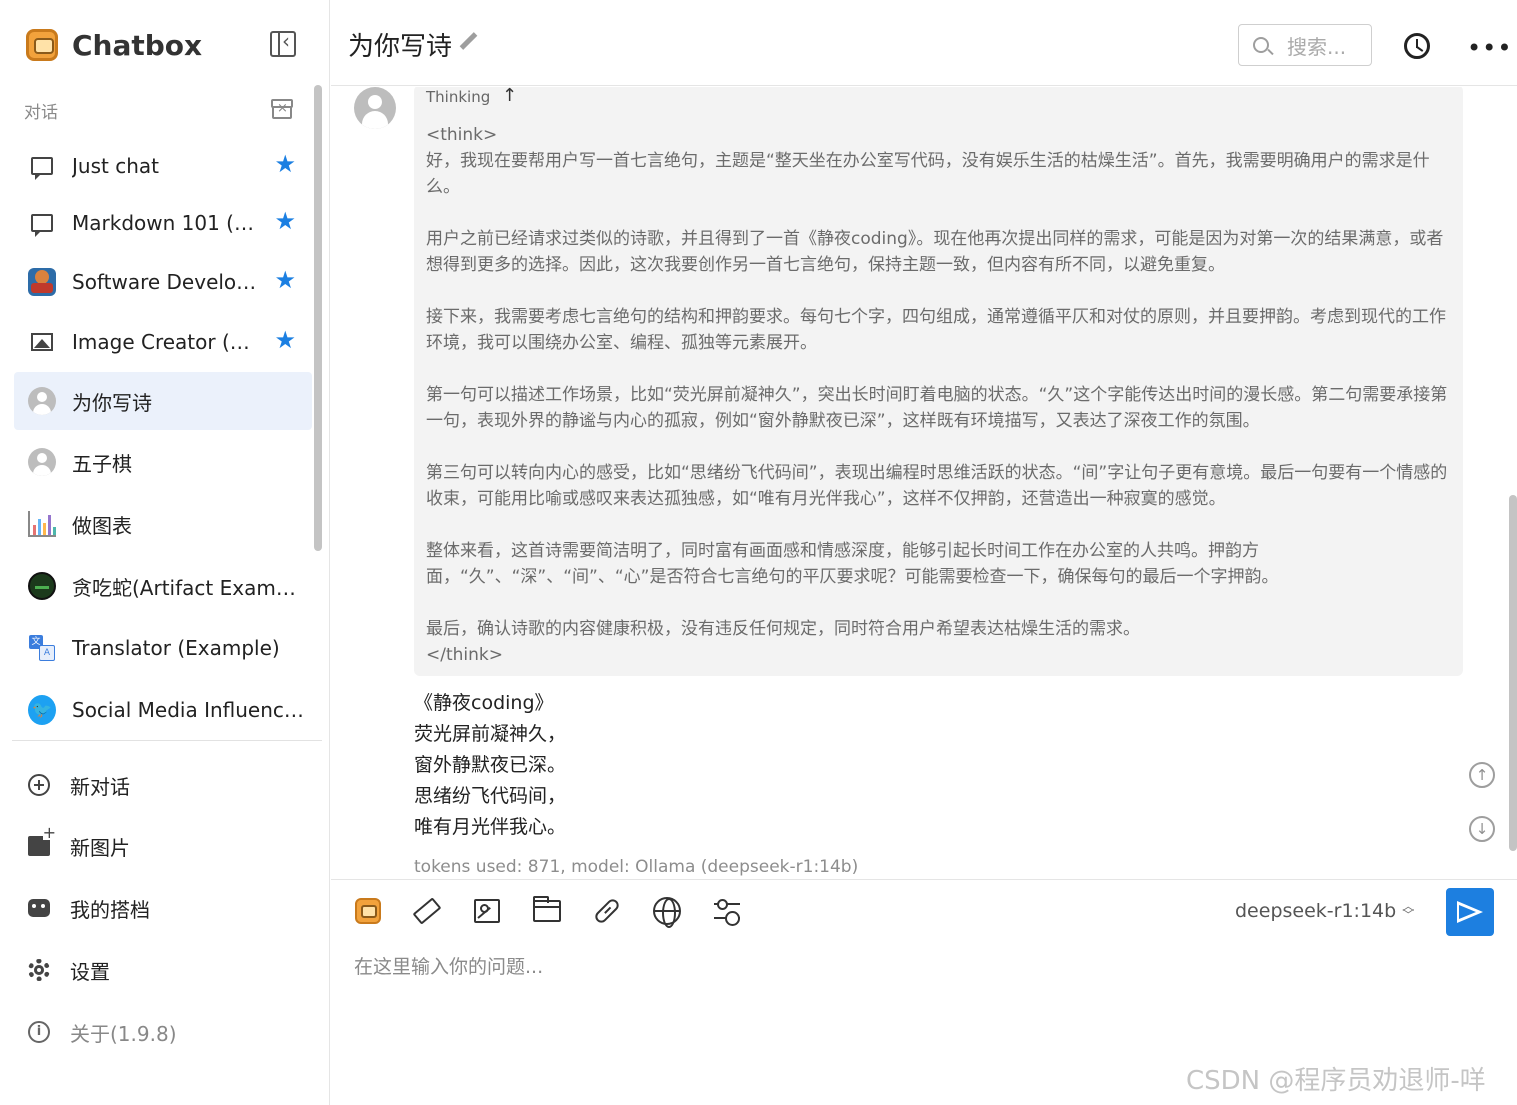 The image size is (1517, 1105). I want to click on folder-icon, so click(547, 909).